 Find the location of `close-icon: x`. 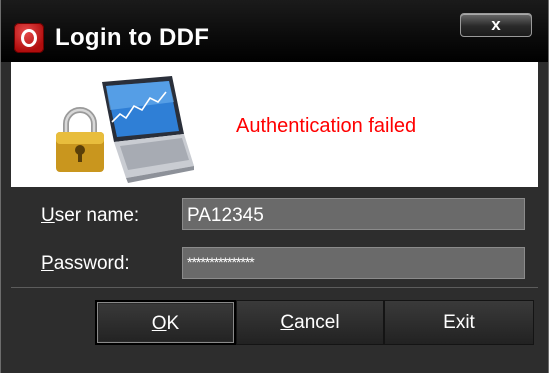

close-icon: x is located at coordinates (496, 24).